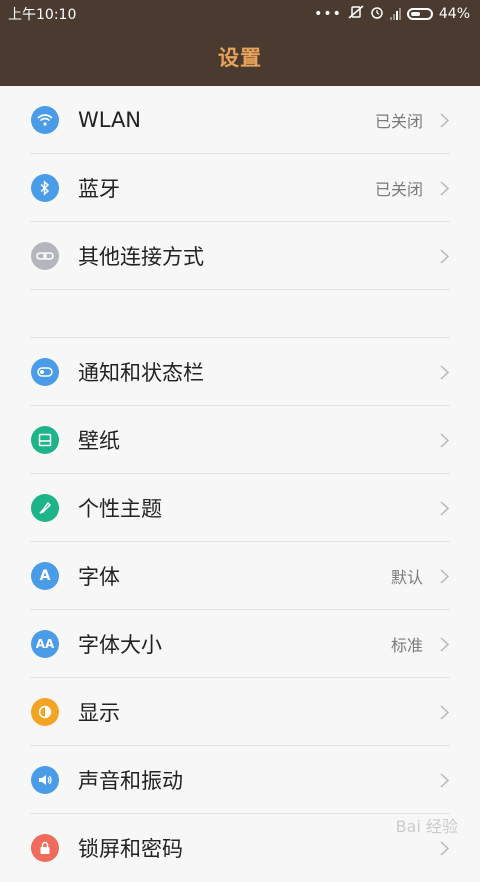  Describe the element at coordinates (356, 14) in the screenshot. I see `vibrate-off-icon` at that location.